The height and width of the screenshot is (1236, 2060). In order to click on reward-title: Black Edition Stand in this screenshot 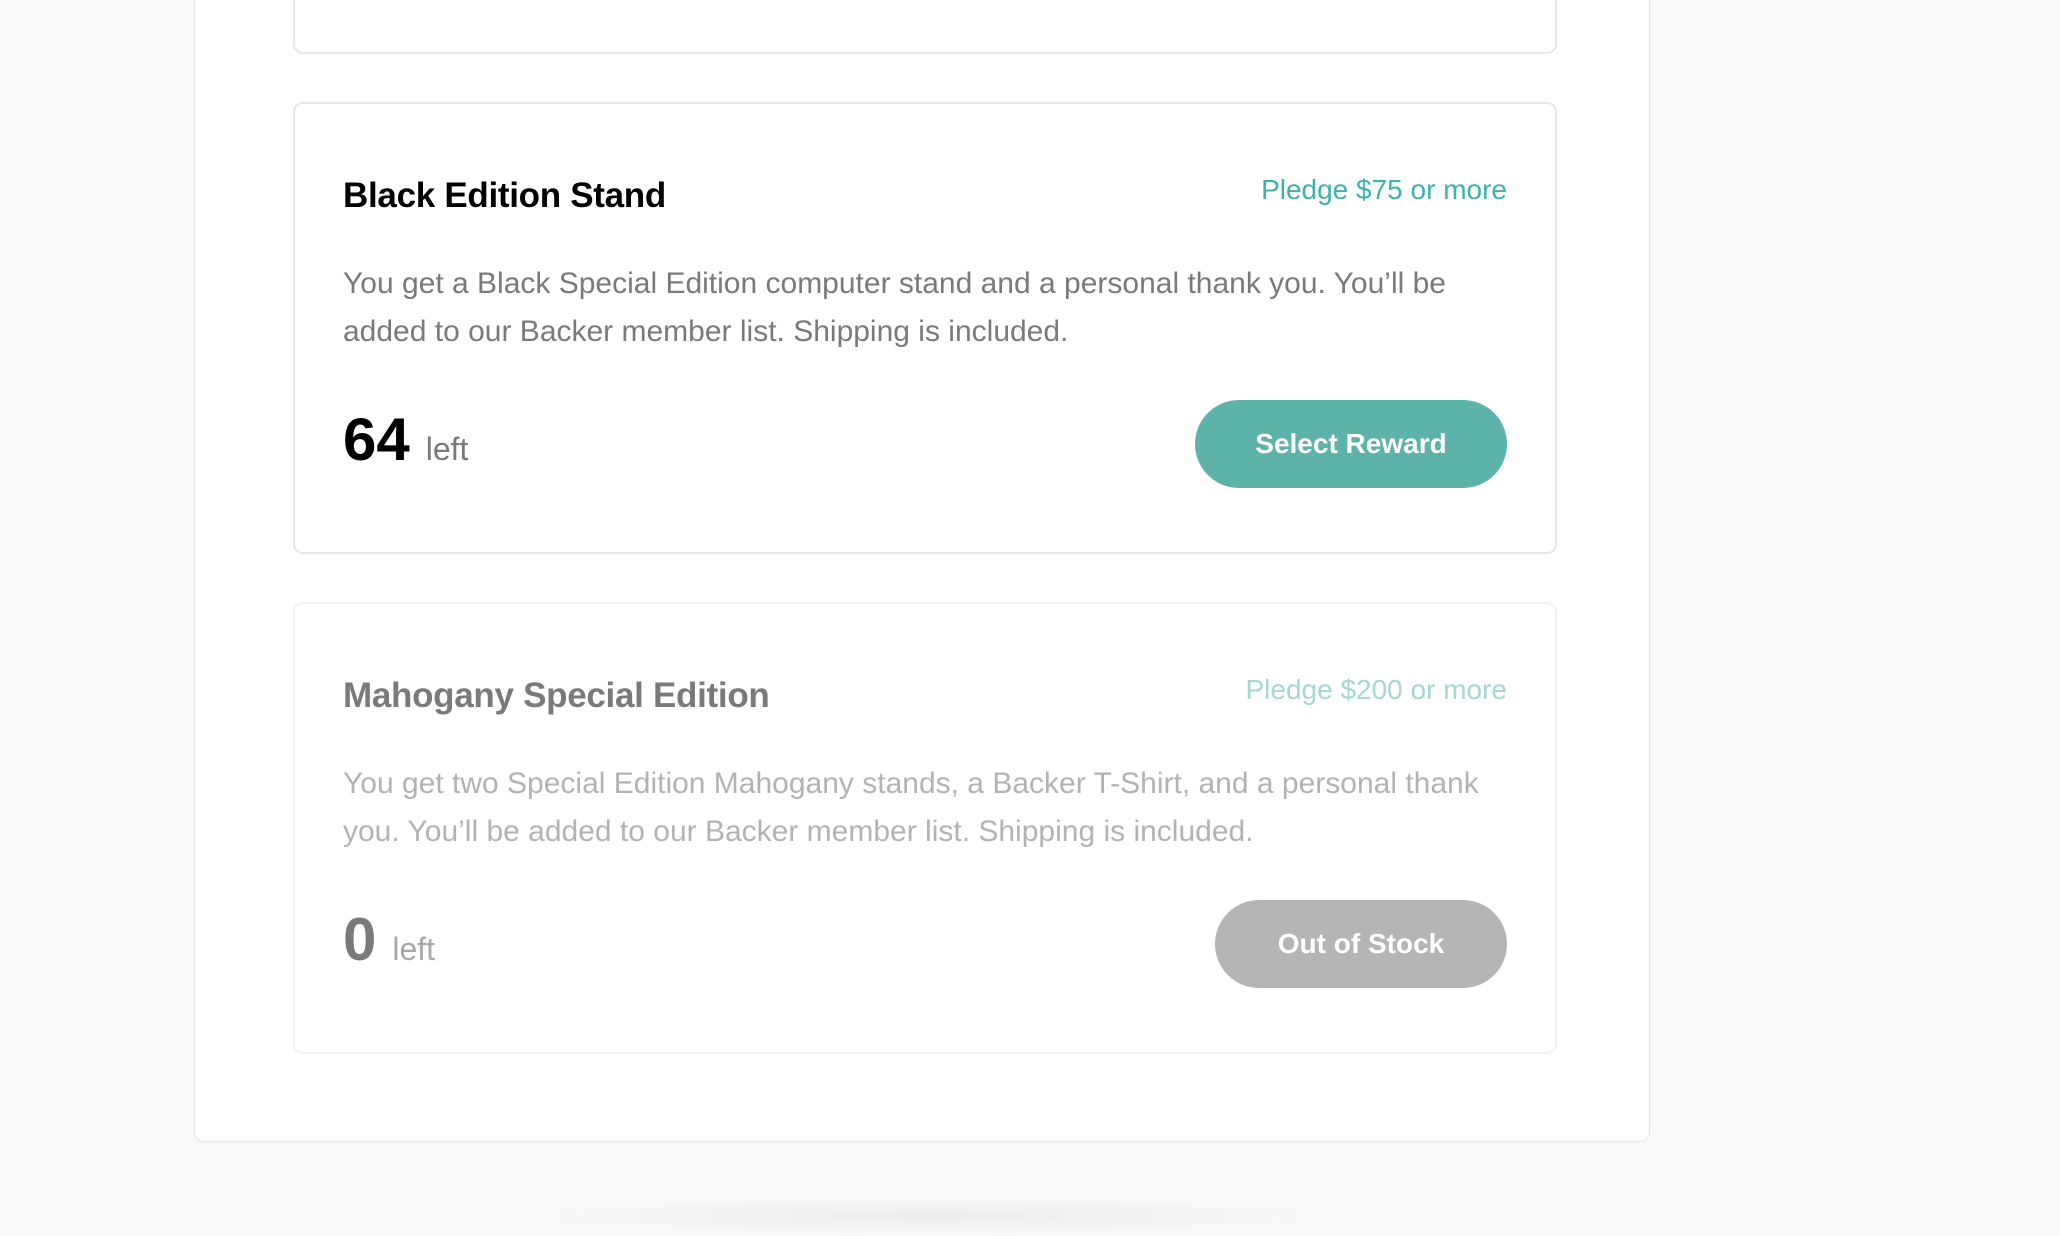, I will do `click(504, 195)`.